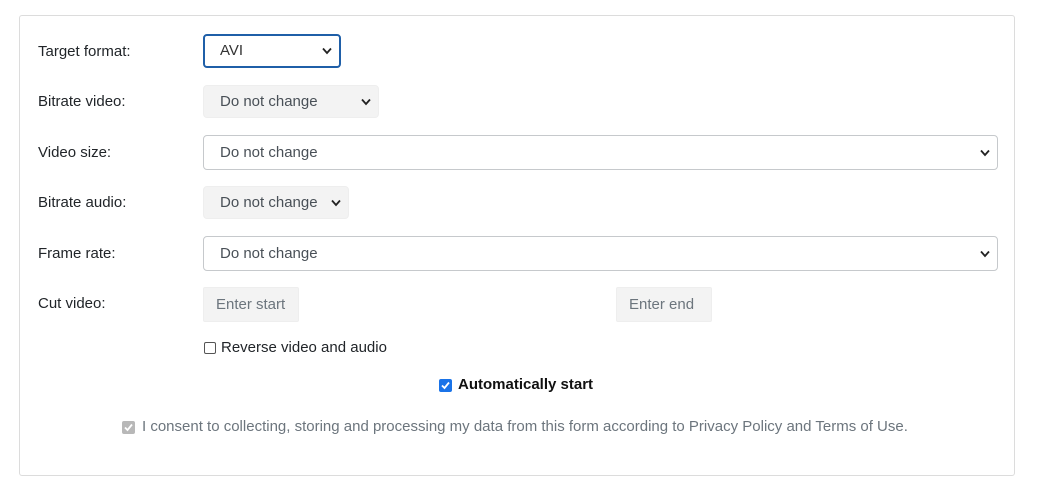 The width and height of the screenshot is (1038, 495). I want to click on bitrate-audio-select: Do not change, so click(276, 202).